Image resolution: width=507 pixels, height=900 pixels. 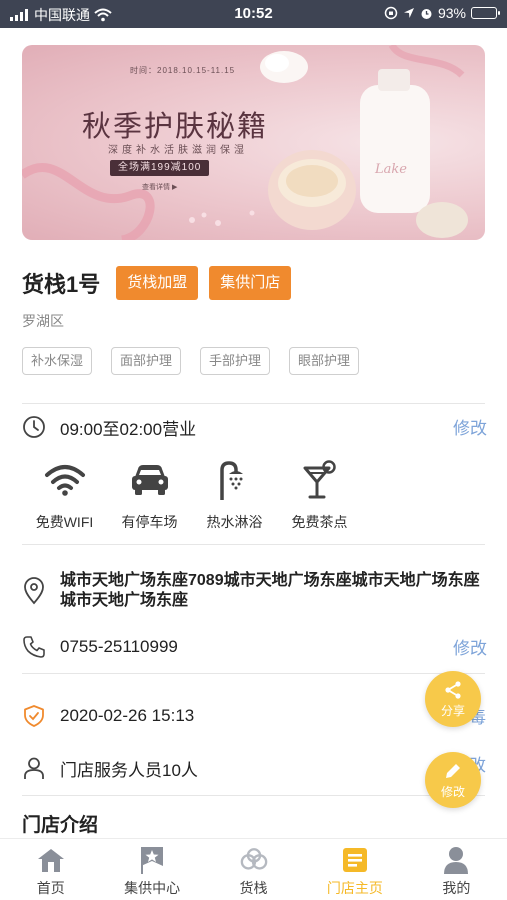 I want to click on tab-store-home: 门店主页, so click(x=354, y=869).